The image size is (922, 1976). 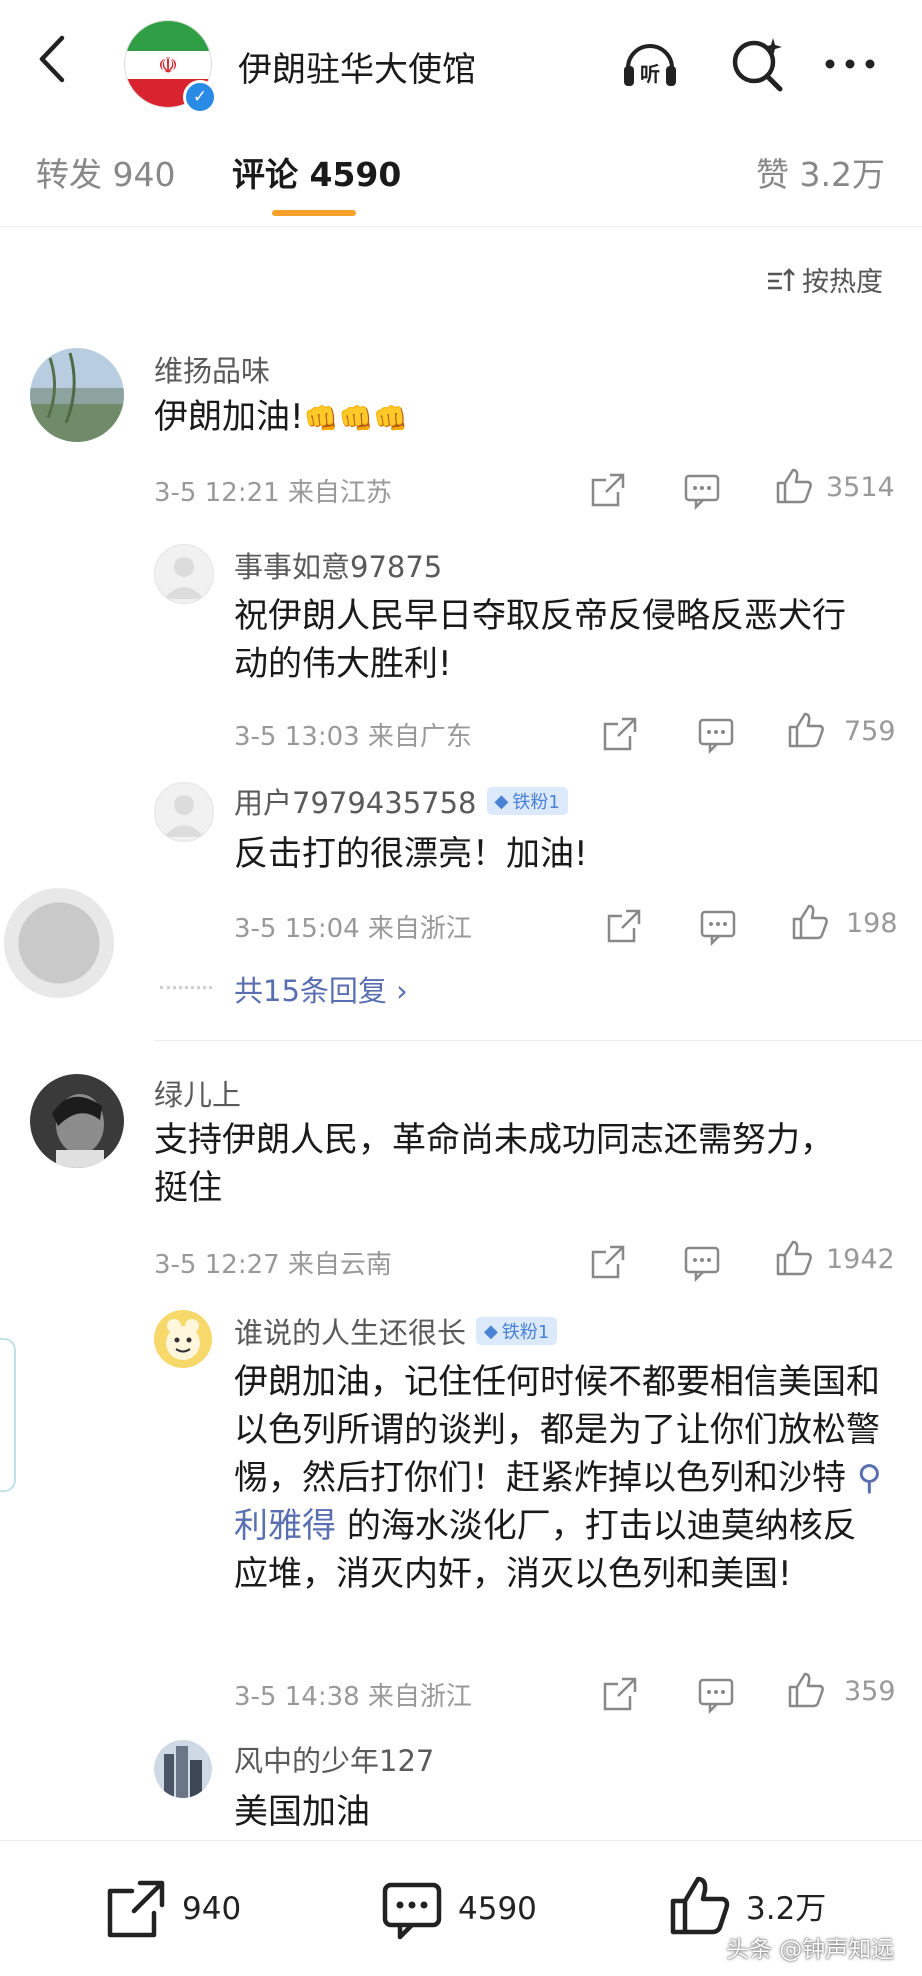 I want to click on divider, so click(x=538, y=1040).